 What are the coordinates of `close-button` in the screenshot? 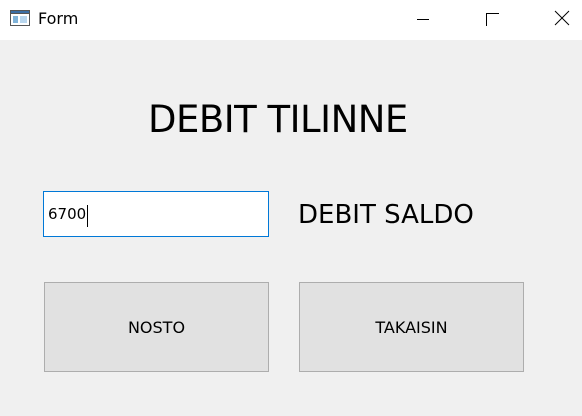 It's located at (560, 20).